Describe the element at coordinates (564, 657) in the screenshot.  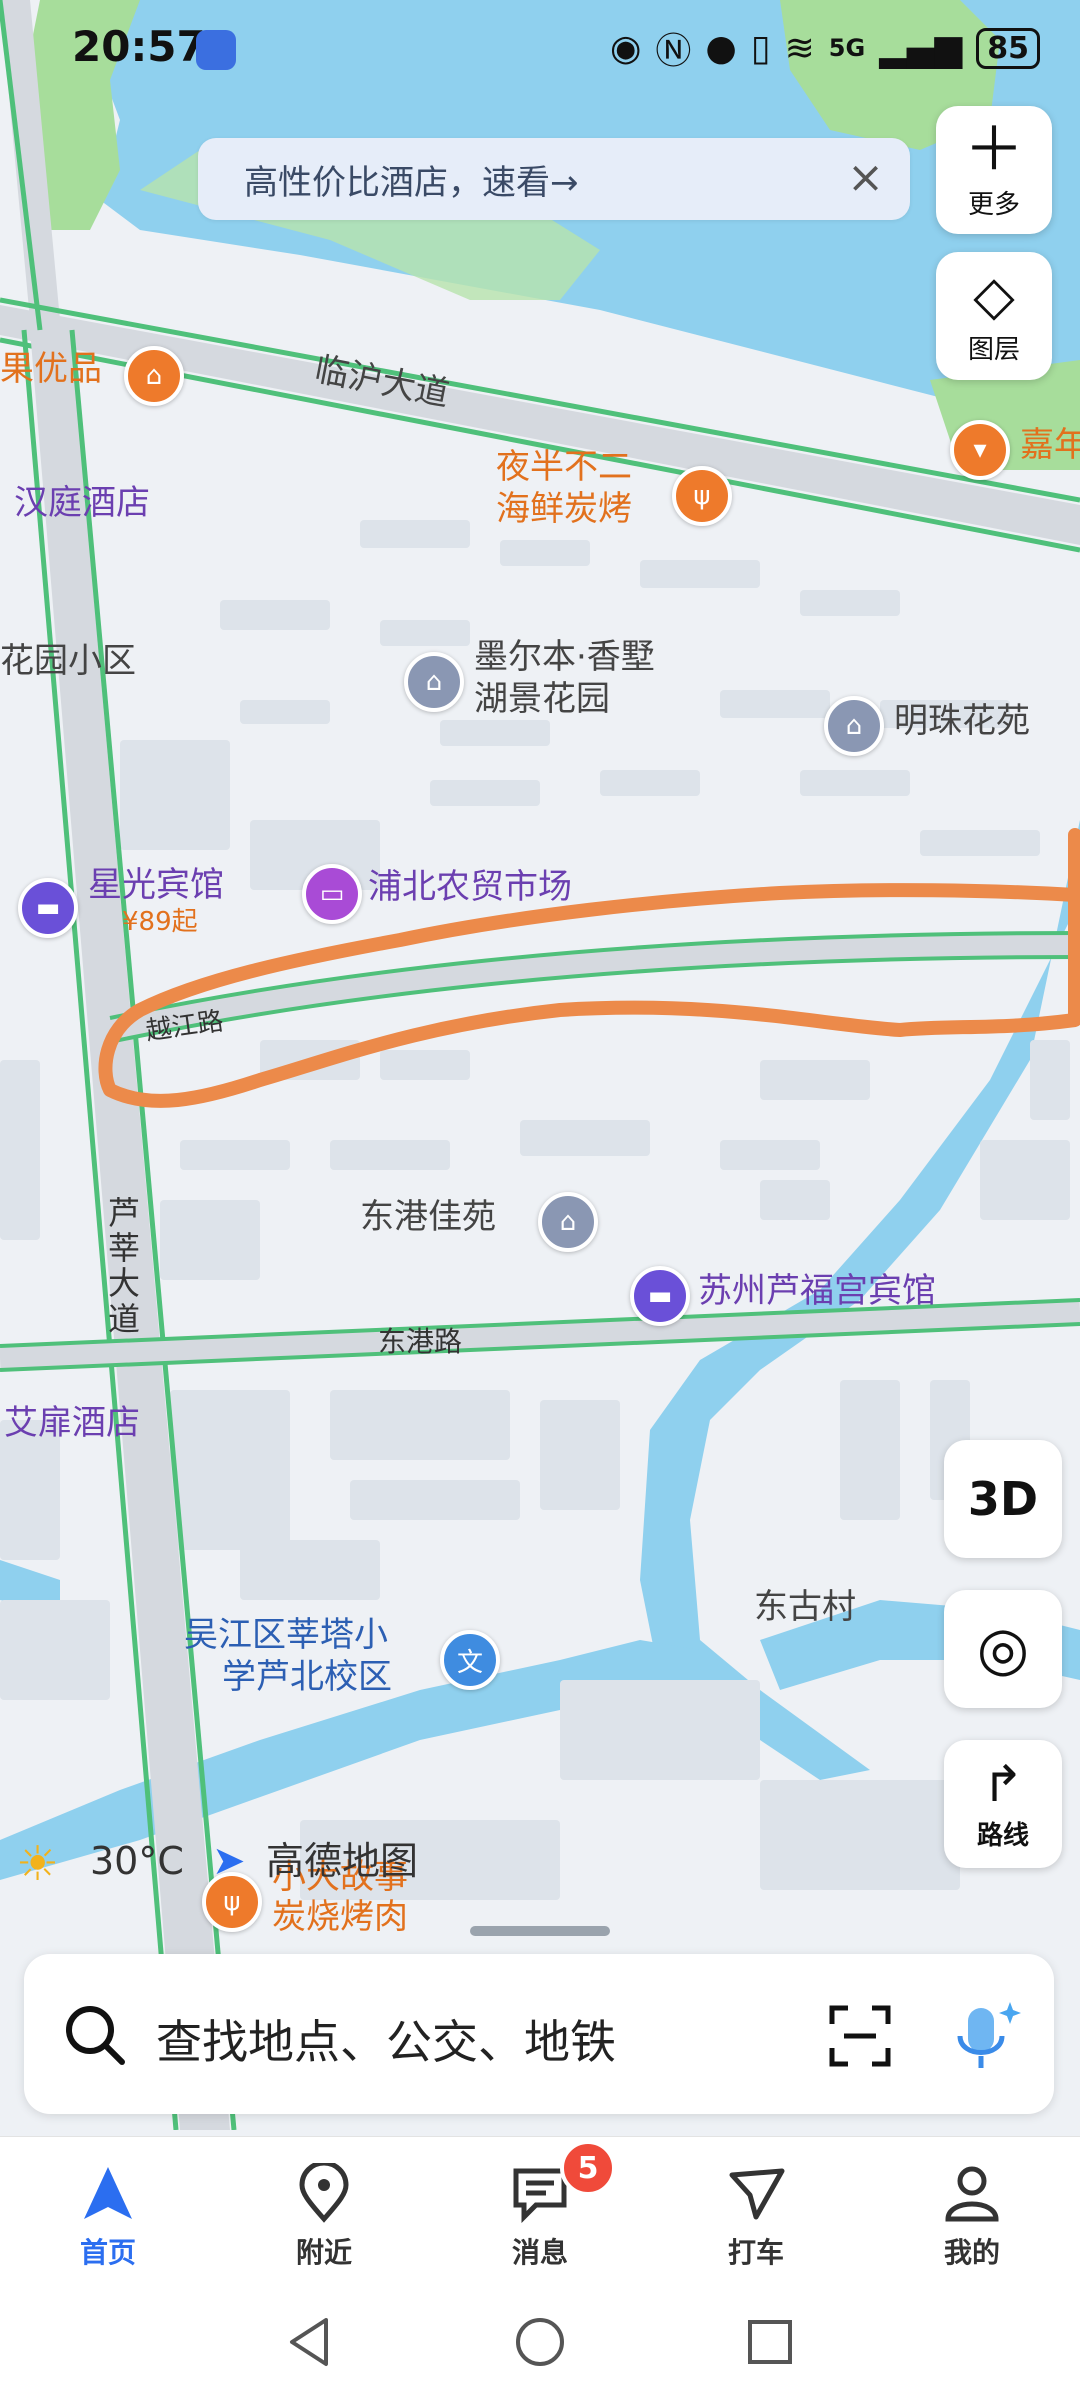
I see `place-label-moerben: 墨尔本·香墅` at that location.